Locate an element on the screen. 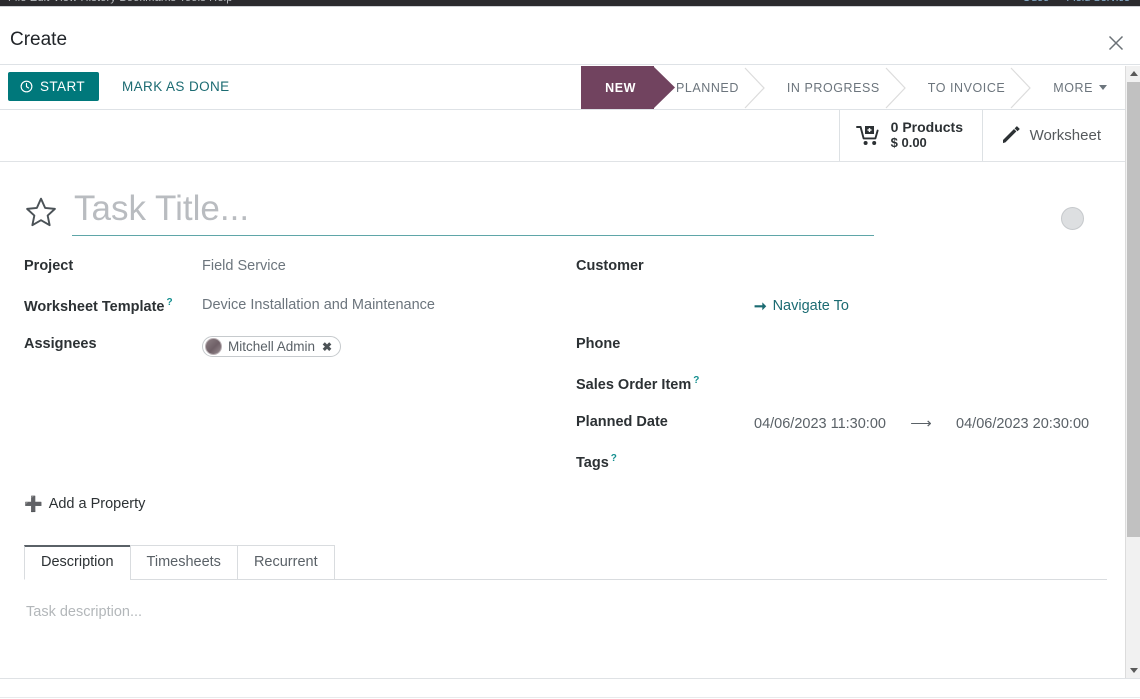 This screenshot has height=699, width=1140. add-property-button: ➕ Add a Property is located at coordinates (84, 504).